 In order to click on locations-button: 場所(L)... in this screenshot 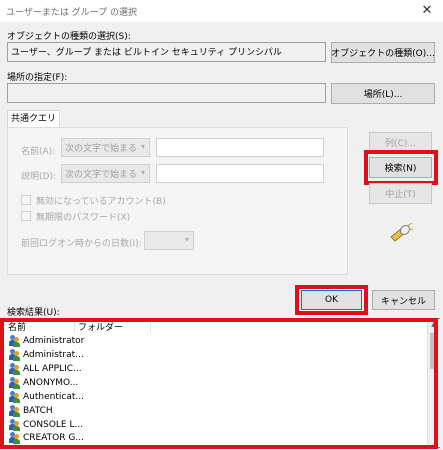, I will do `click(383, 93)`.